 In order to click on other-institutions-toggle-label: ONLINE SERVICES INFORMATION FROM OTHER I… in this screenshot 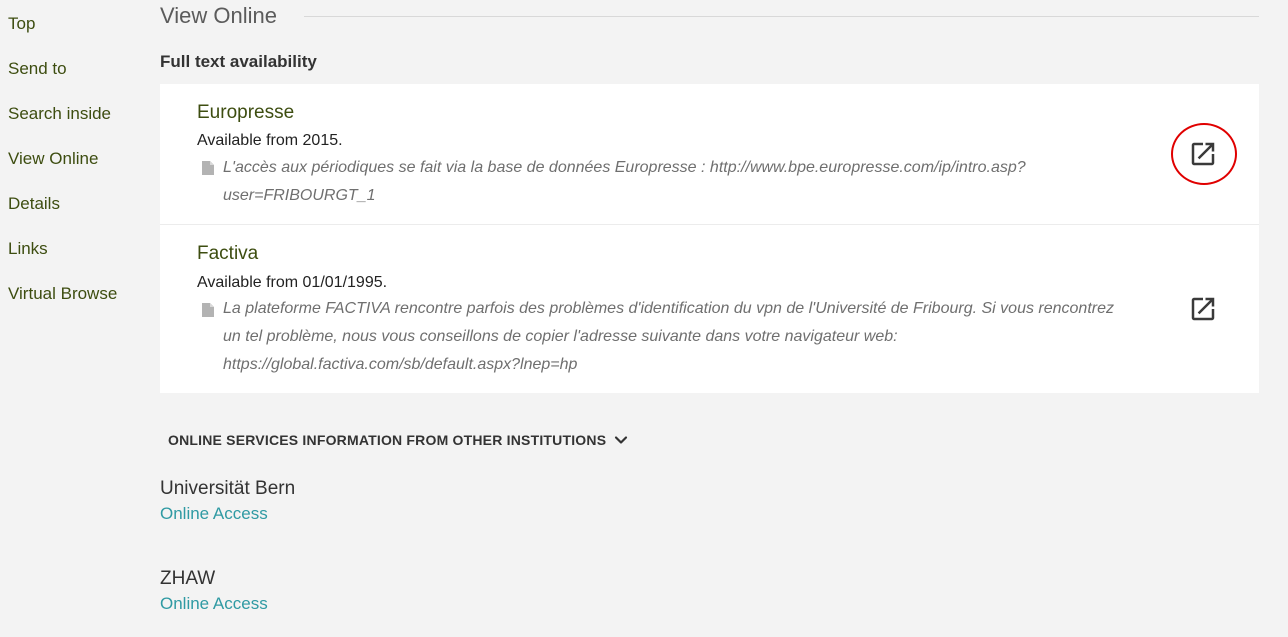, I will do `click(387, 440)`.